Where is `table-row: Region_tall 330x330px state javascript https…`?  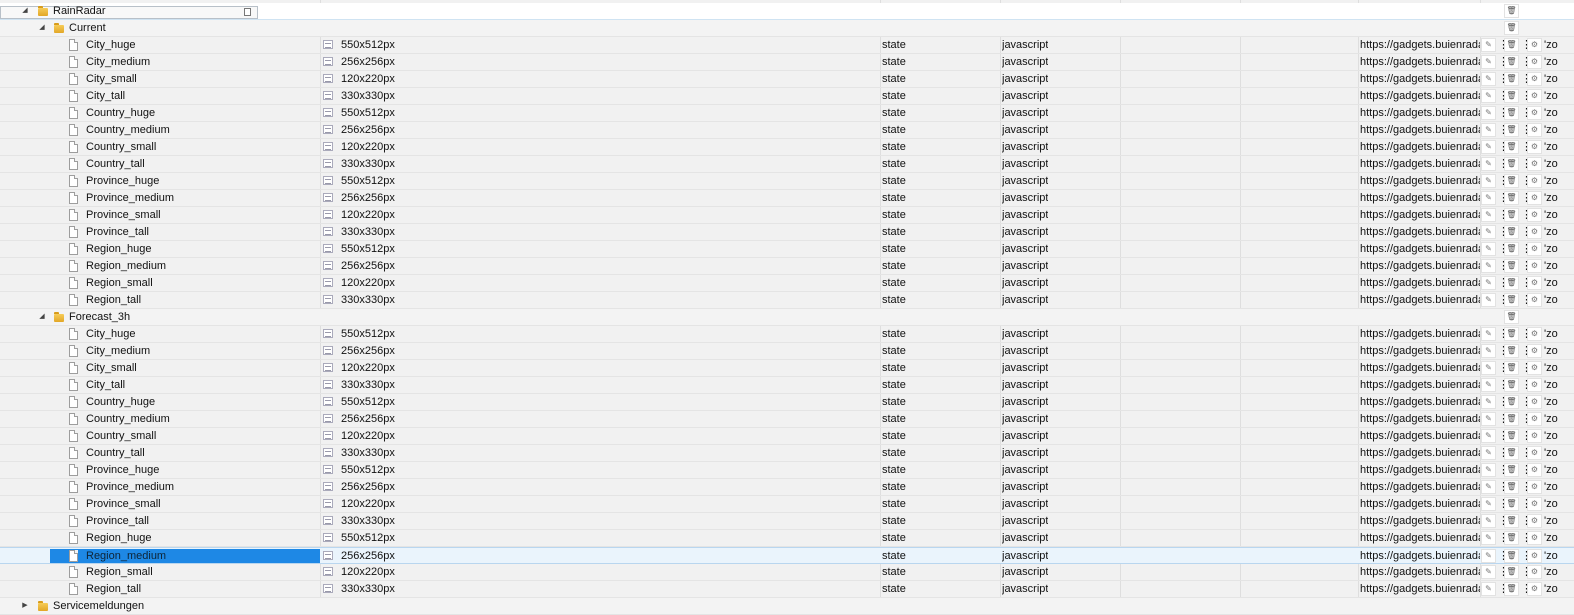
table-row: Region_tall 330x330px state javascript https… is located at coordinates (787, 589).